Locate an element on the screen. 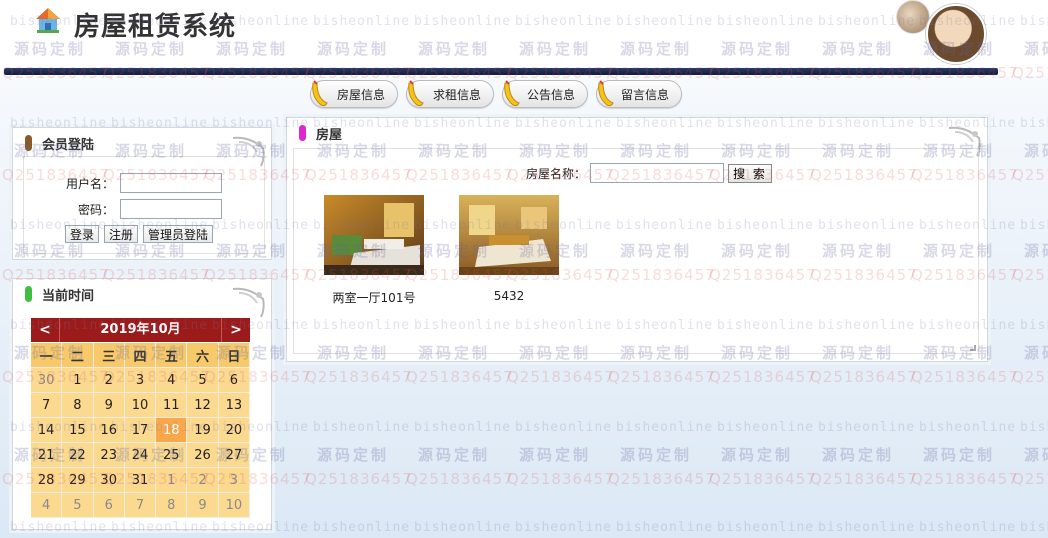 Image resolution: width=1048 pixels, height=538 pixels. password-input is located at coordinates (171, 209).